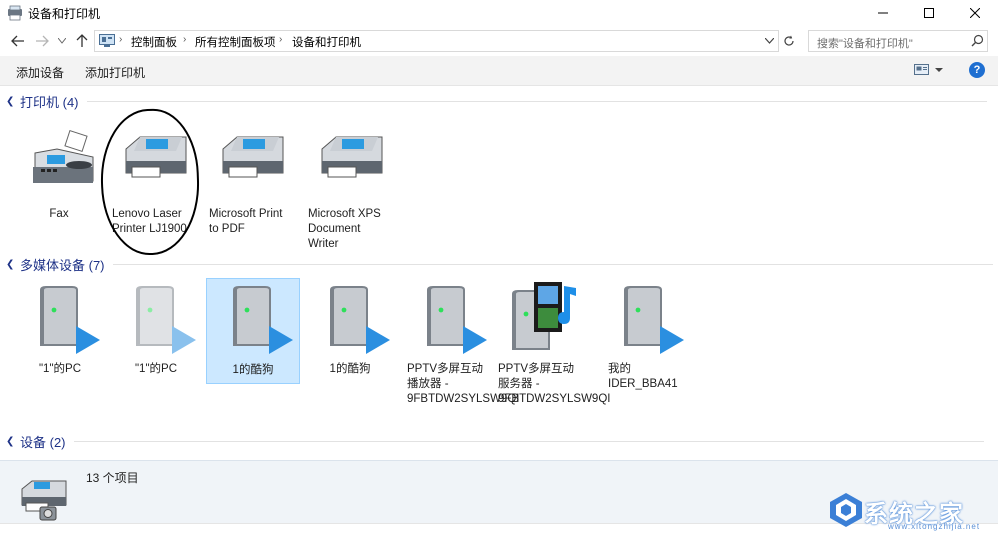 This screenshot has height=541, width=998. What do you see at coordinates (235, 42) in the screenshot?
I see `breadcrumb-all-items: 所有控制面板项` at bounding box center [235, 42].